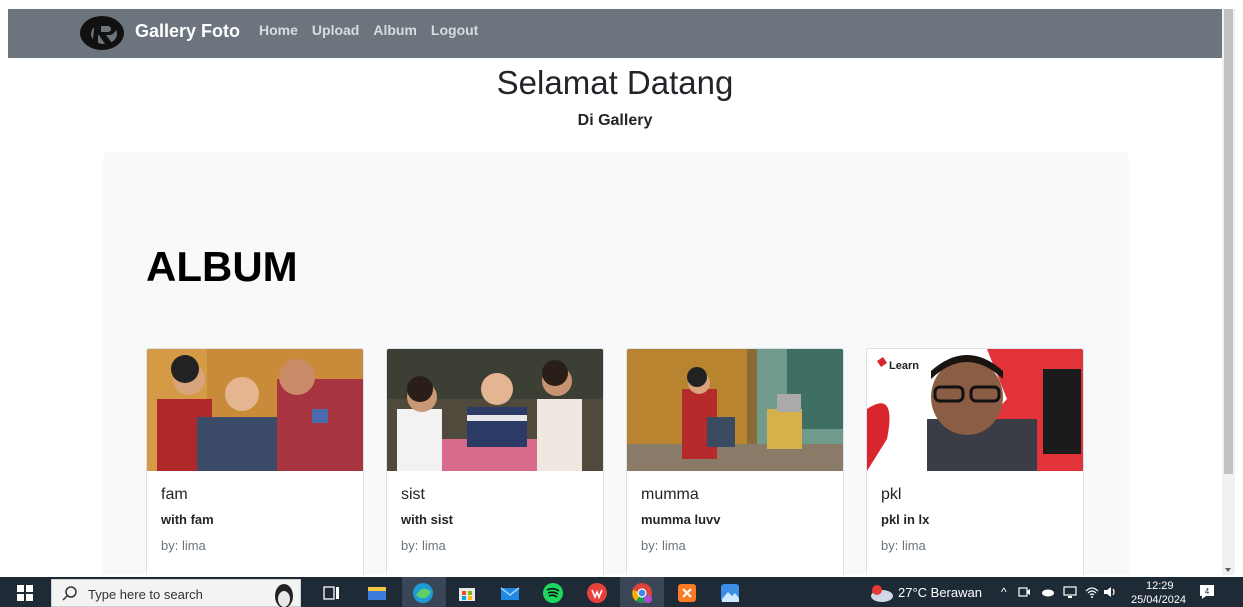 The height and width of the screenshot is (607, 1243). Describe the element at coordinates (642, 593) in the screenshot. I see `chrome-icon` at that location.